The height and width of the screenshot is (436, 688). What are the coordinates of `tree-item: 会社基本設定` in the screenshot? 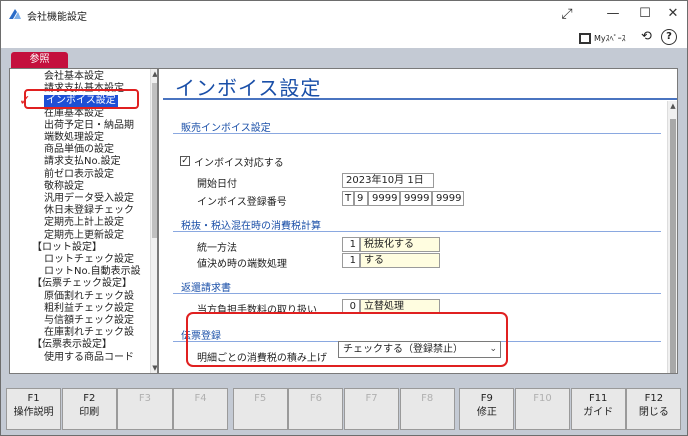 It's located at (74, 77).